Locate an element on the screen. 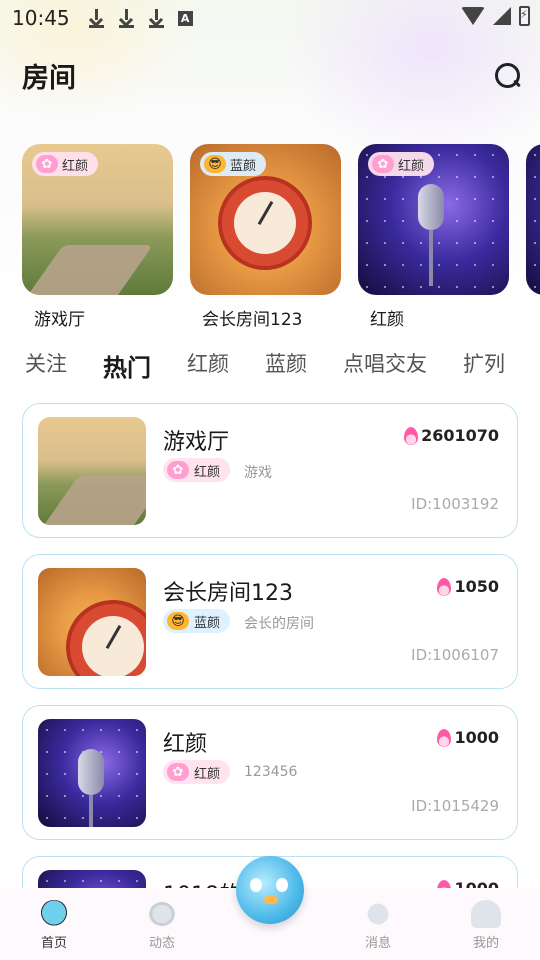 This screenshot has width=540, height=960. featured-room-card-partial is located at coordinates (533, 239).